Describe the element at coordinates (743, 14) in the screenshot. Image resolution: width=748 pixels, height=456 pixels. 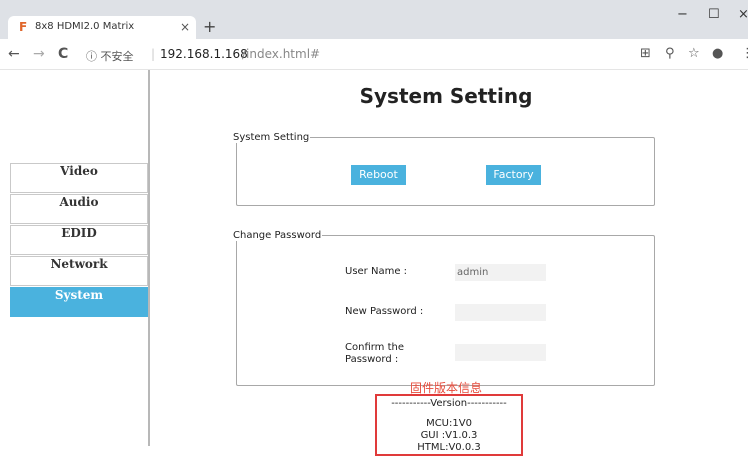
I see `close-window-icon: ×` at that location.